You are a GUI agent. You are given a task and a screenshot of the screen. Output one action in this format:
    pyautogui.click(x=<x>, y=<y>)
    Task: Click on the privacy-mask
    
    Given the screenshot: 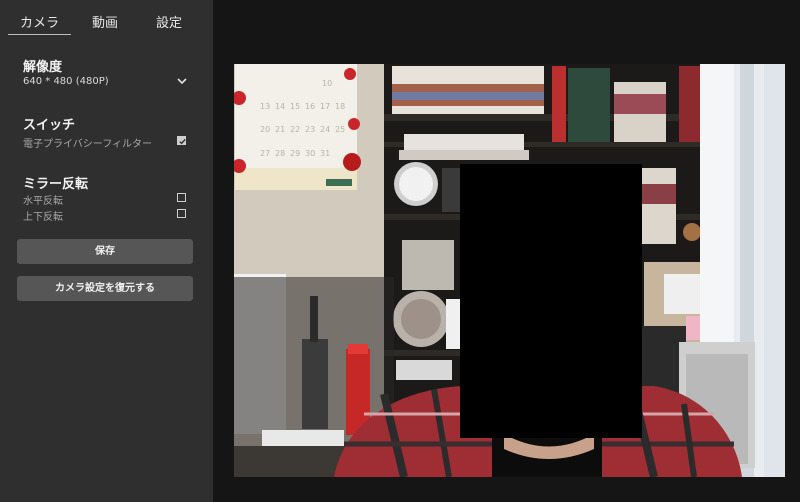 What is the action you would take?
    pyautogui.click(x=551, y=301)
    